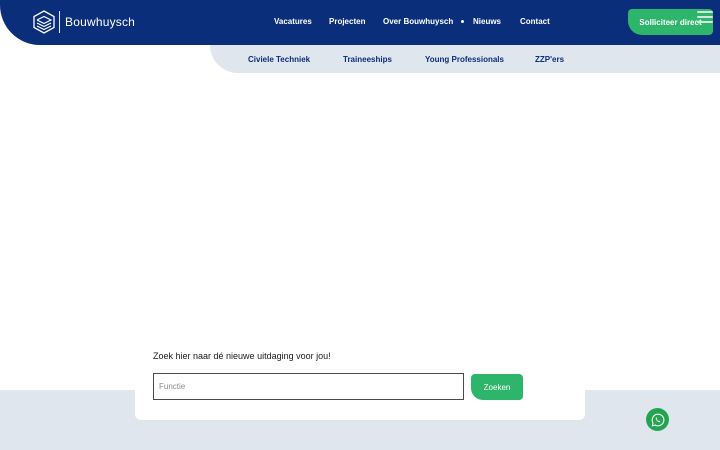 This screenshot has height=450, width=720. What do you see at coordinates (418, 21) in the screenshot?
I see `nav-item-over-bouwhuysch: Over Bouwhuysch` at bounding box center [418, 21].